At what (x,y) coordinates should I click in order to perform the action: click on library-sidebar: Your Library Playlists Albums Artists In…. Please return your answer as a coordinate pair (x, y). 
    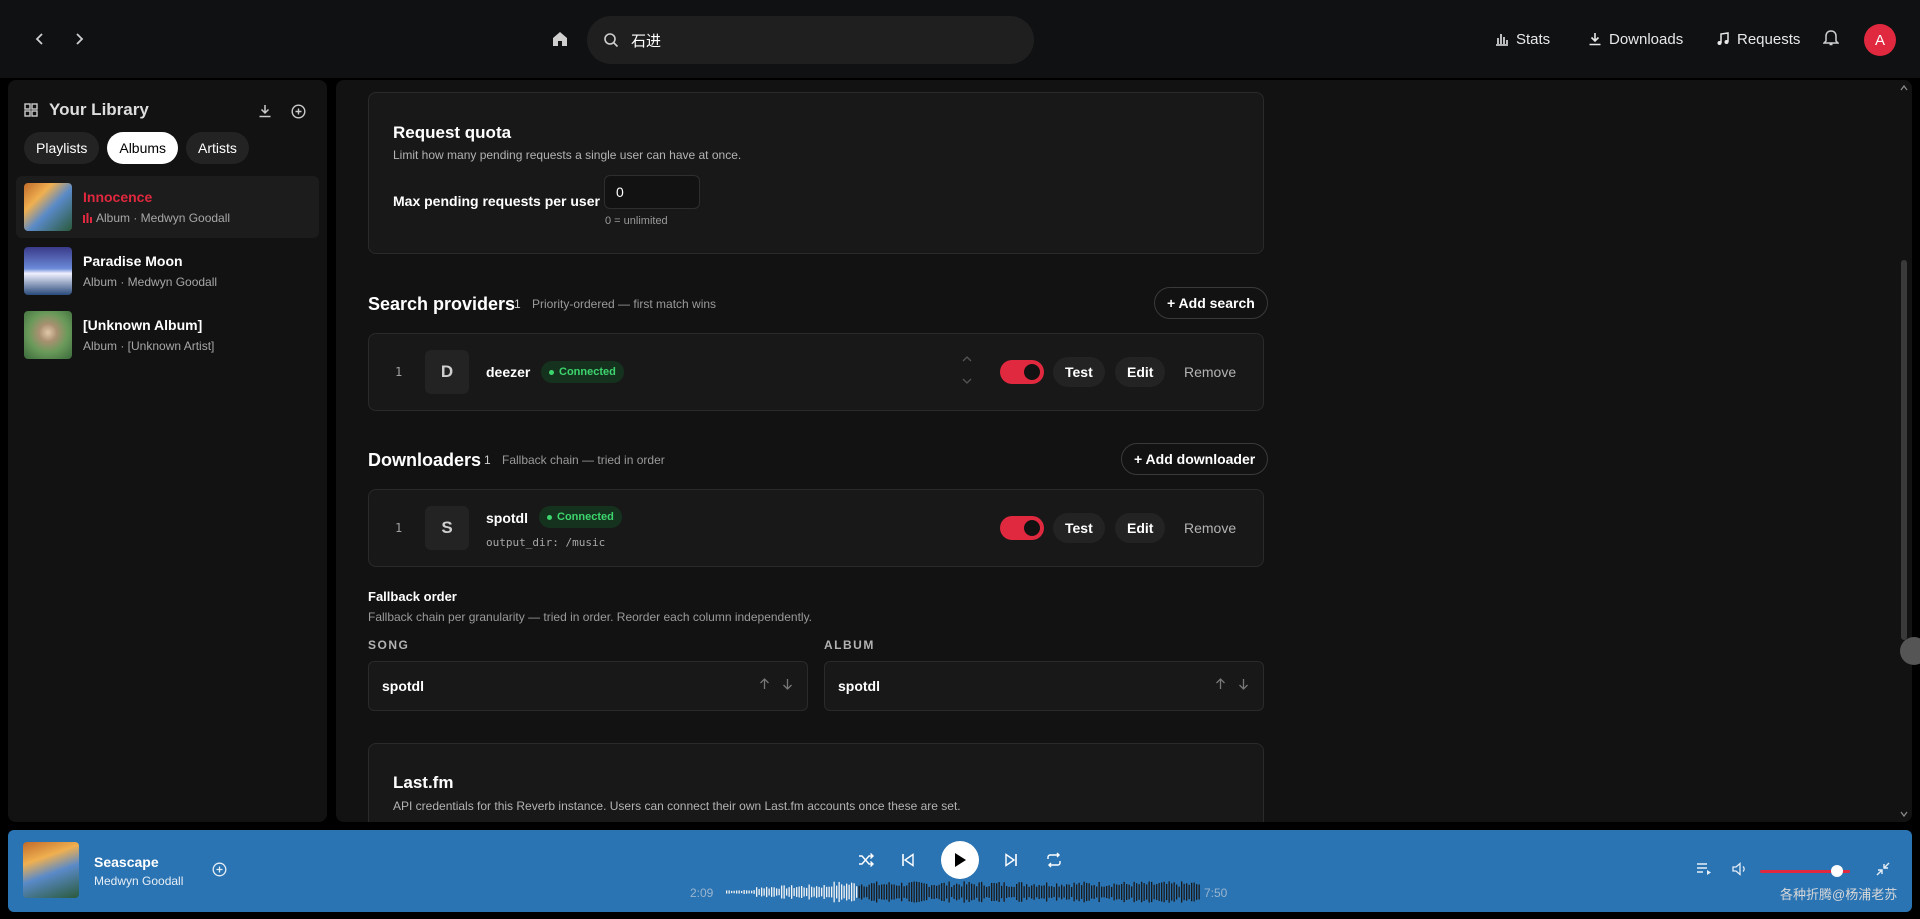
    Looking at the image, I should click on (167, 451).